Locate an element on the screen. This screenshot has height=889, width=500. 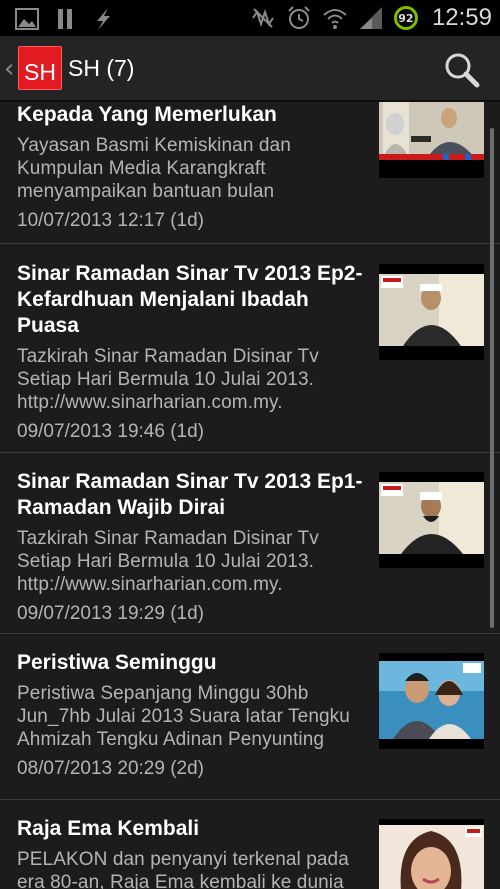
status-bar: 92 12:59 is located at coordinates (250, 18).